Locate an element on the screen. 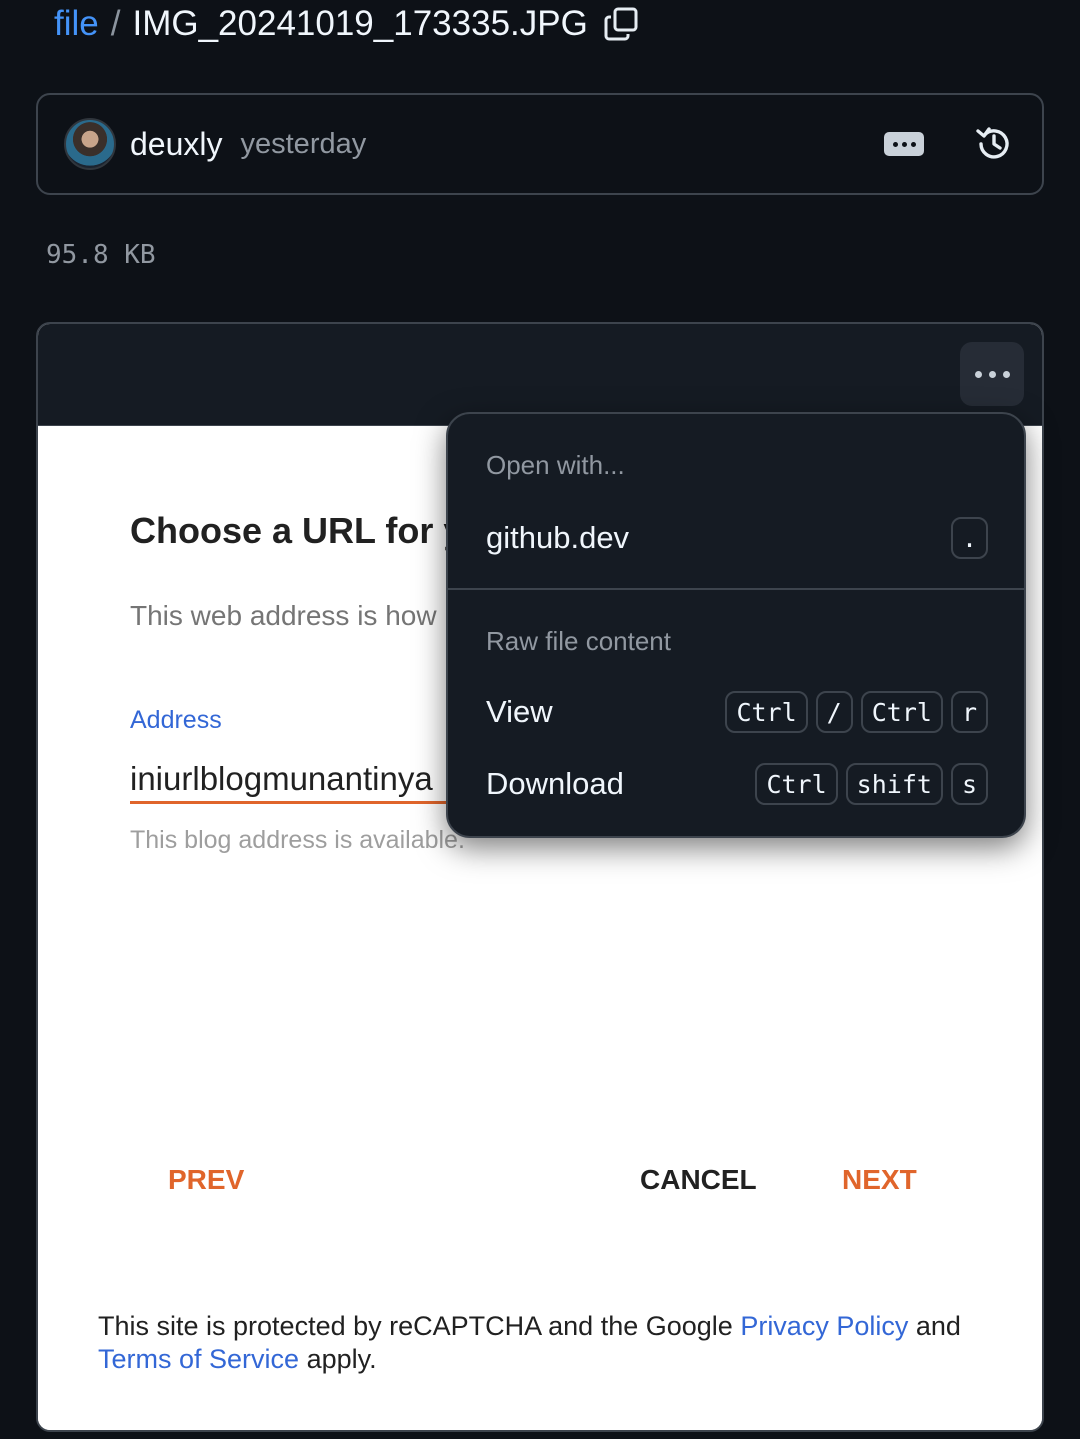 Image resolution: width=1080 pixels, height=1439 pixels. menu-item-view-raw: View Ctrl / Ctrl r is located at coordinates (736, 712).